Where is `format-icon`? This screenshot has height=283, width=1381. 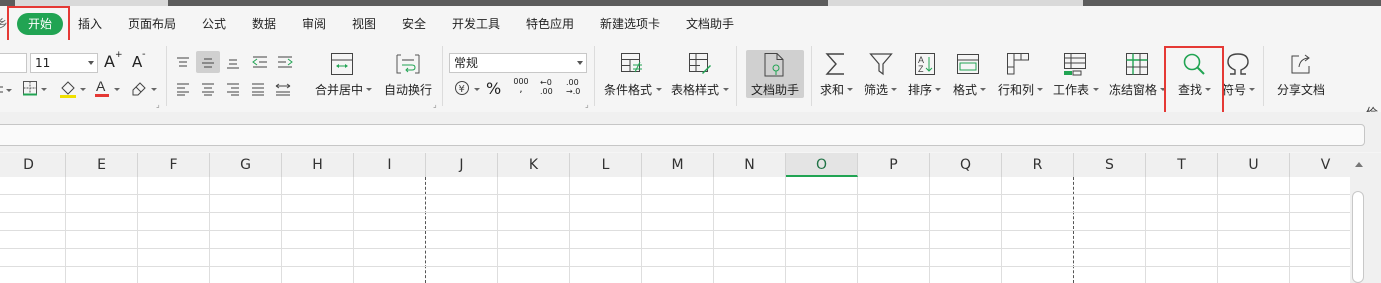
format-icon is located at coordinates (968, 66).